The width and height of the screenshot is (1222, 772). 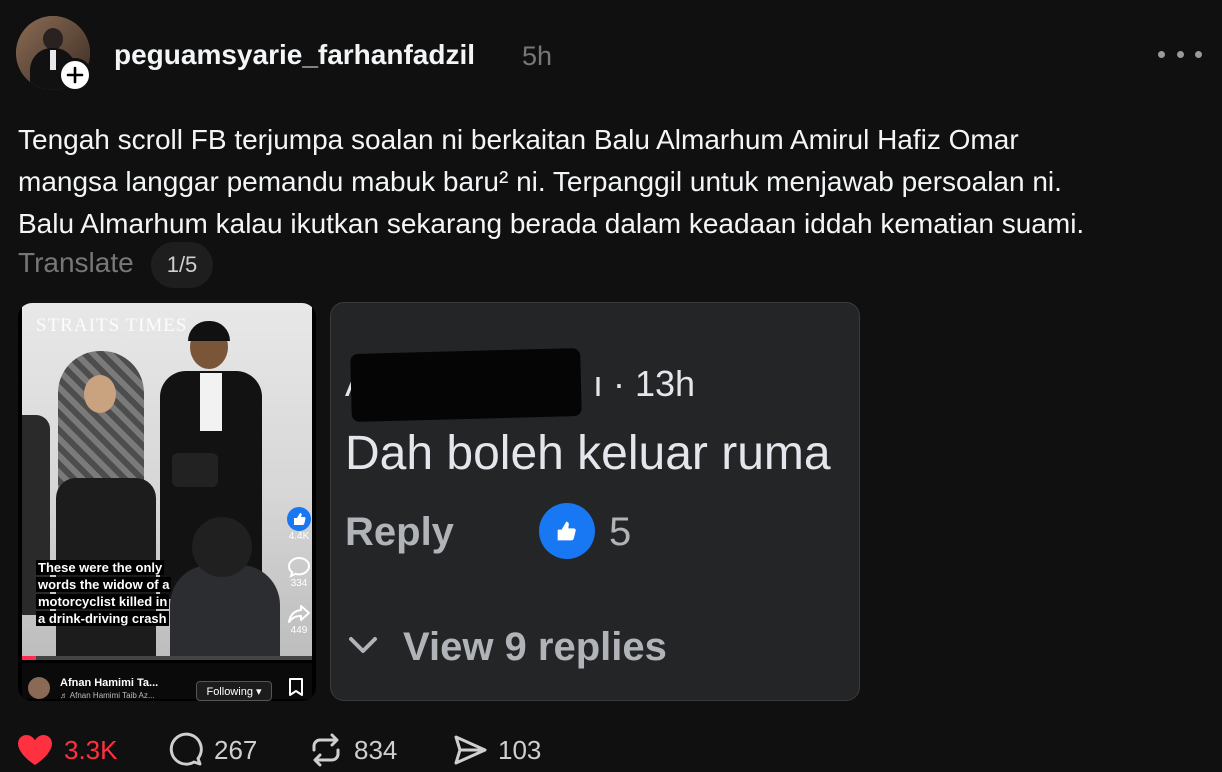 I want to click on cameraman-body, so click(x=225, y=610).